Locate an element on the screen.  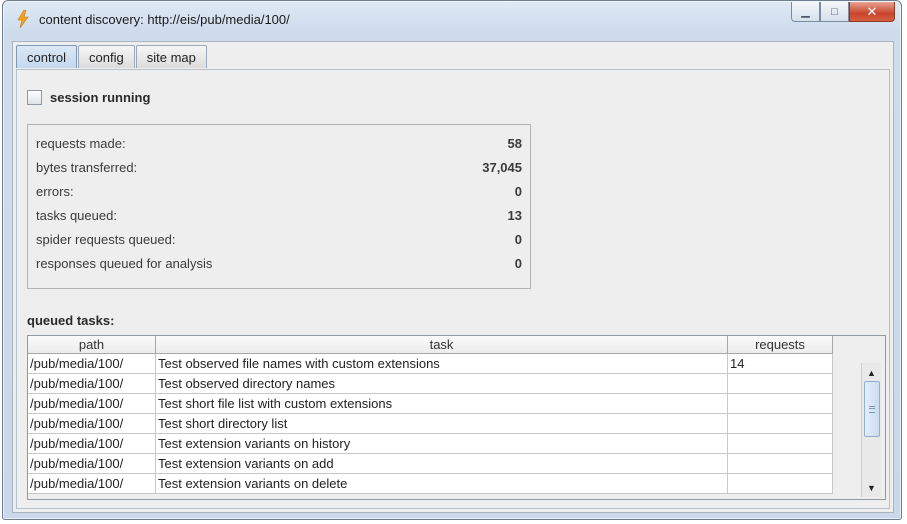
tab-control: control is located at coordinates (47, 56).